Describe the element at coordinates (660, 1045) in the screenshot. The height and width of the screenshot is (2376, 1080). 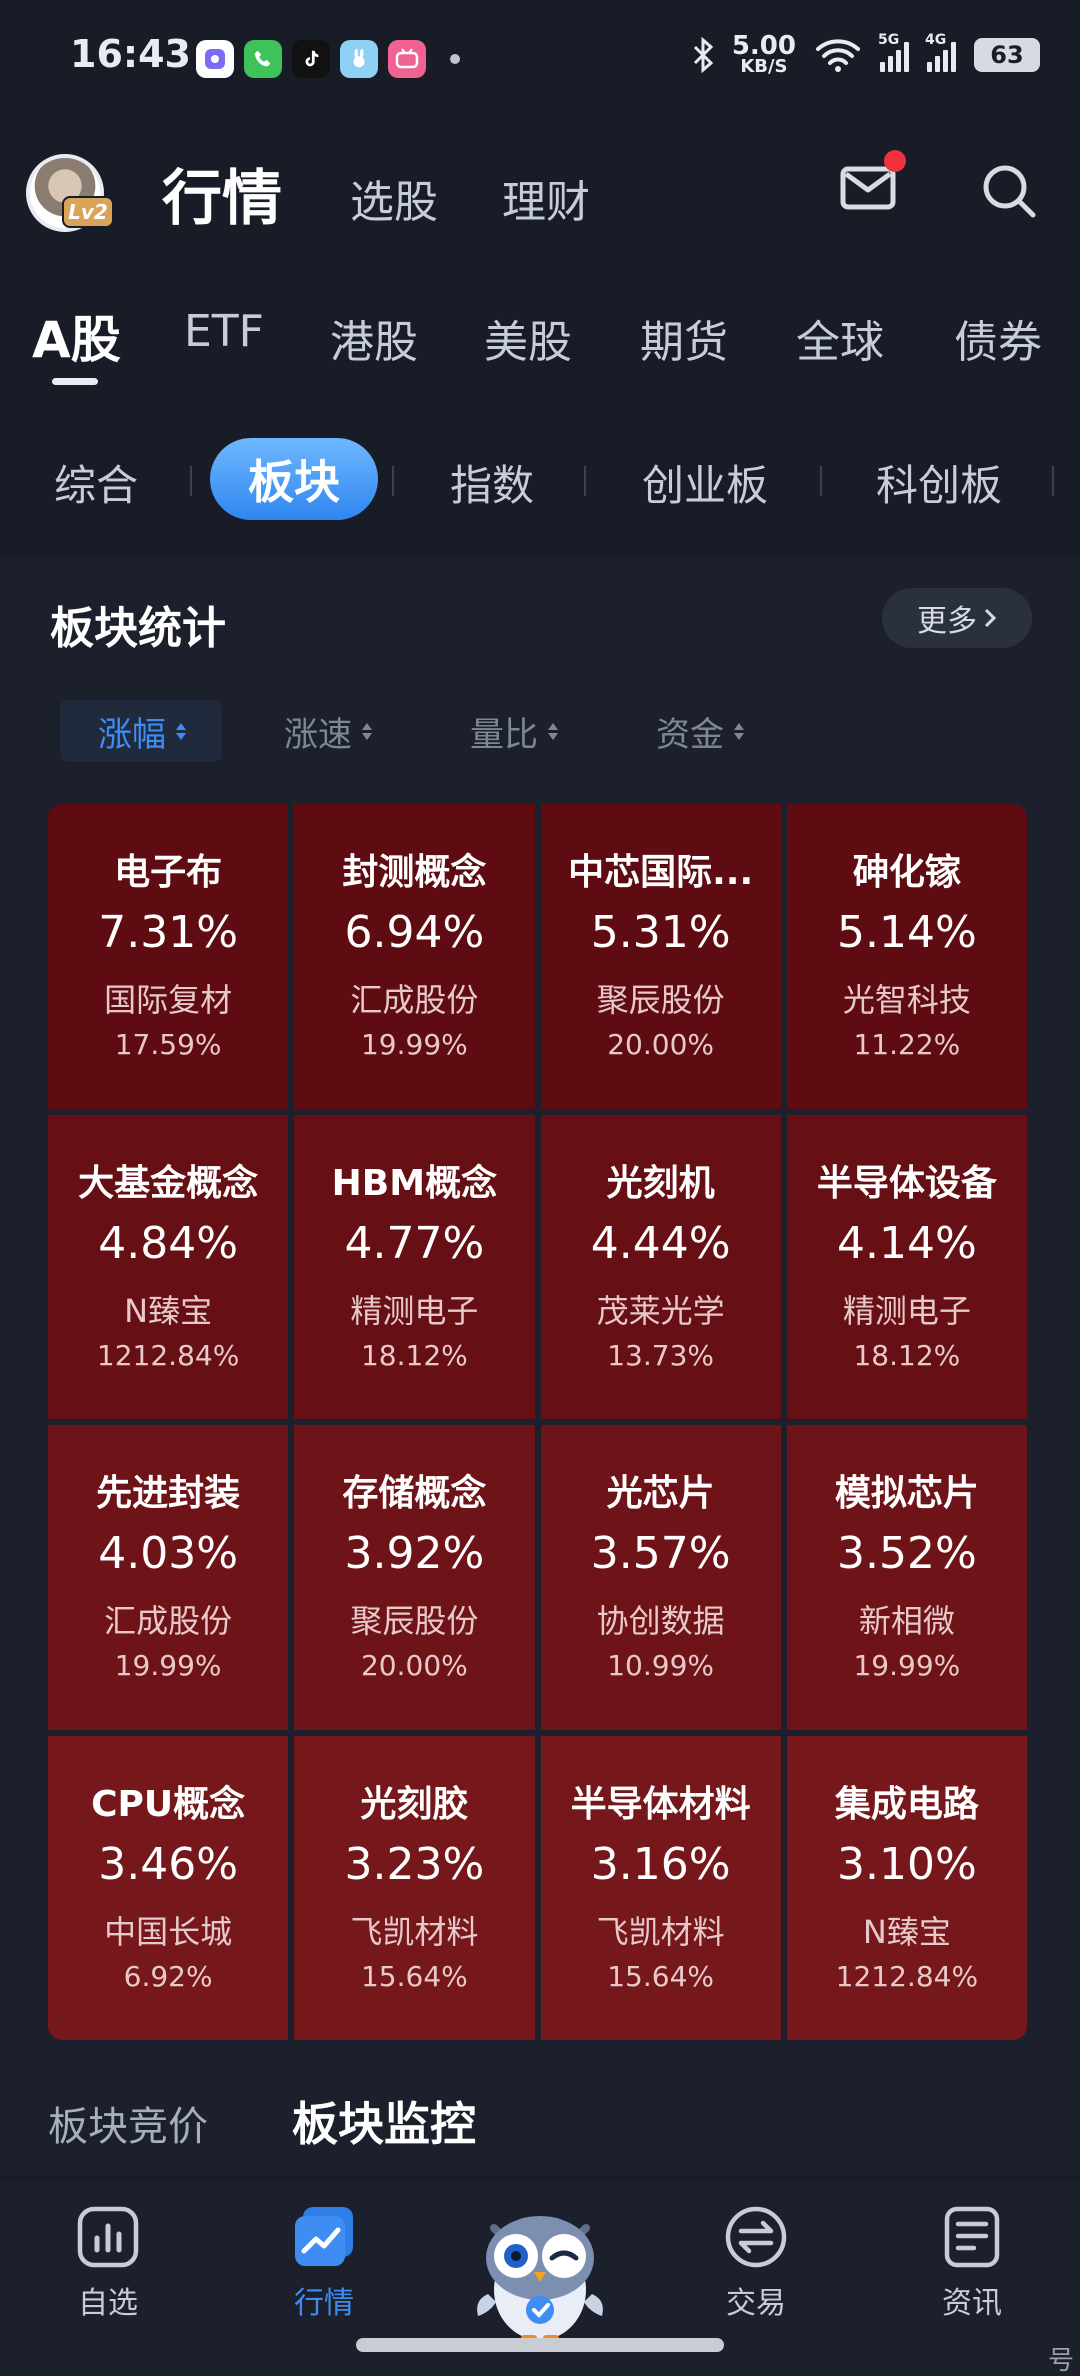
I see `leading-stock-change-pct: 20.00%` at that location.